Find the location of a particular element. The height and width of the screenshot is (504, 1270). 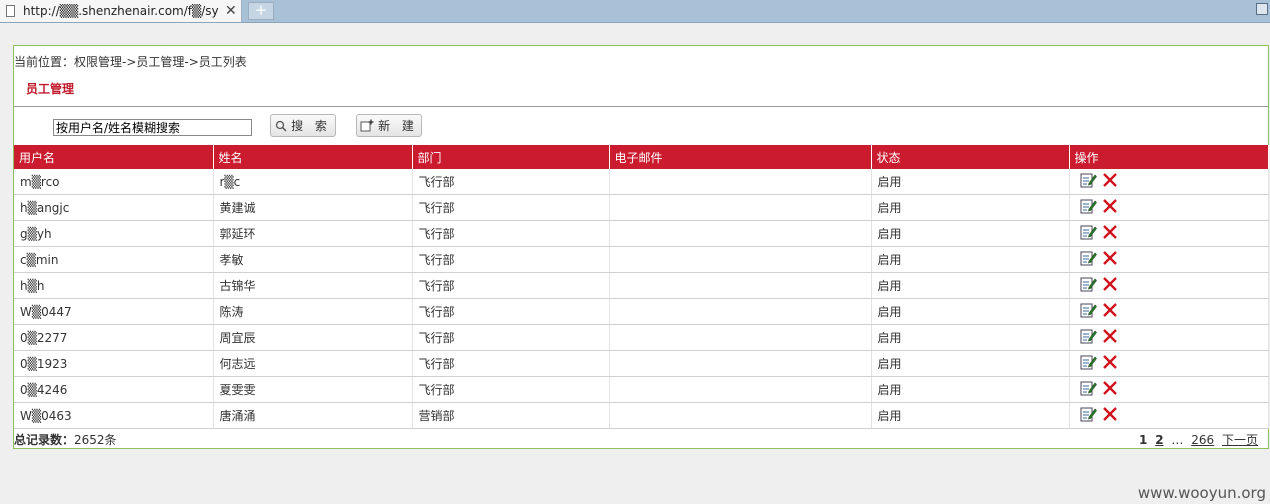

cell-name: 何志远 is located at coordinates (313, 363).